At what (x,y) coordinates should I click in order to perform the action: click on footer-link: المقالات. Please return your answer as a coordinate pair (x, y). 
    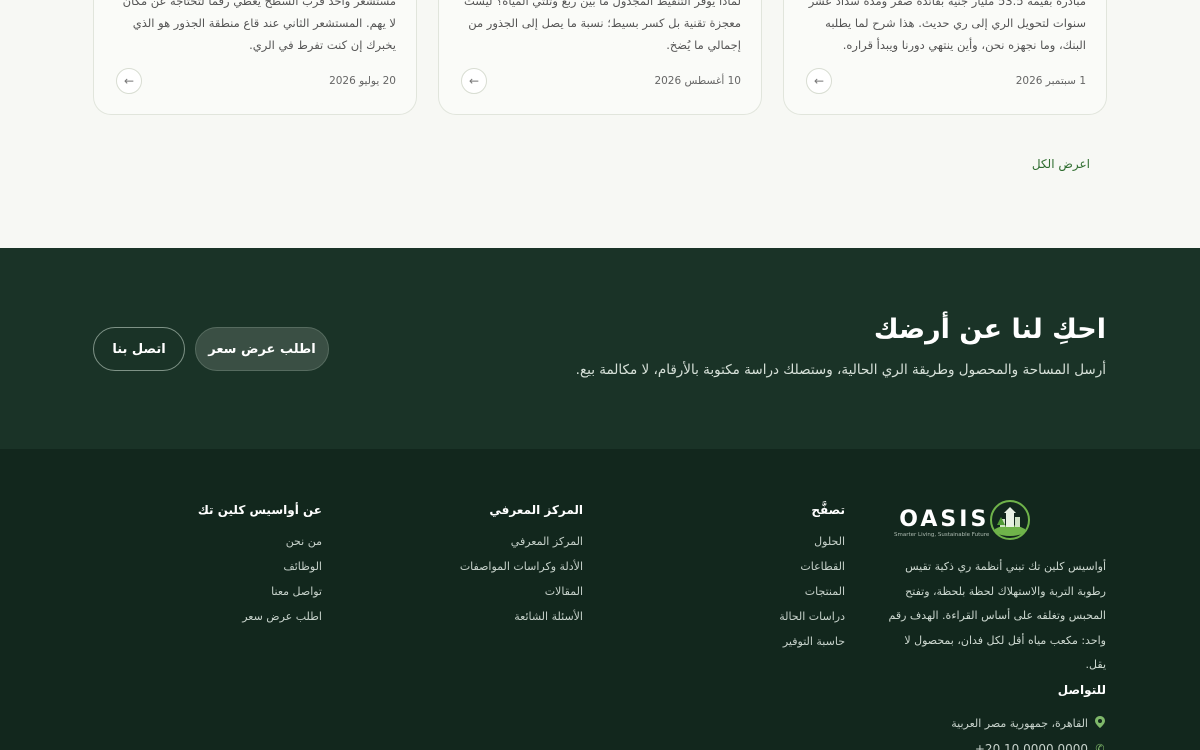
    Looking at the image, I should click on (521, 591).